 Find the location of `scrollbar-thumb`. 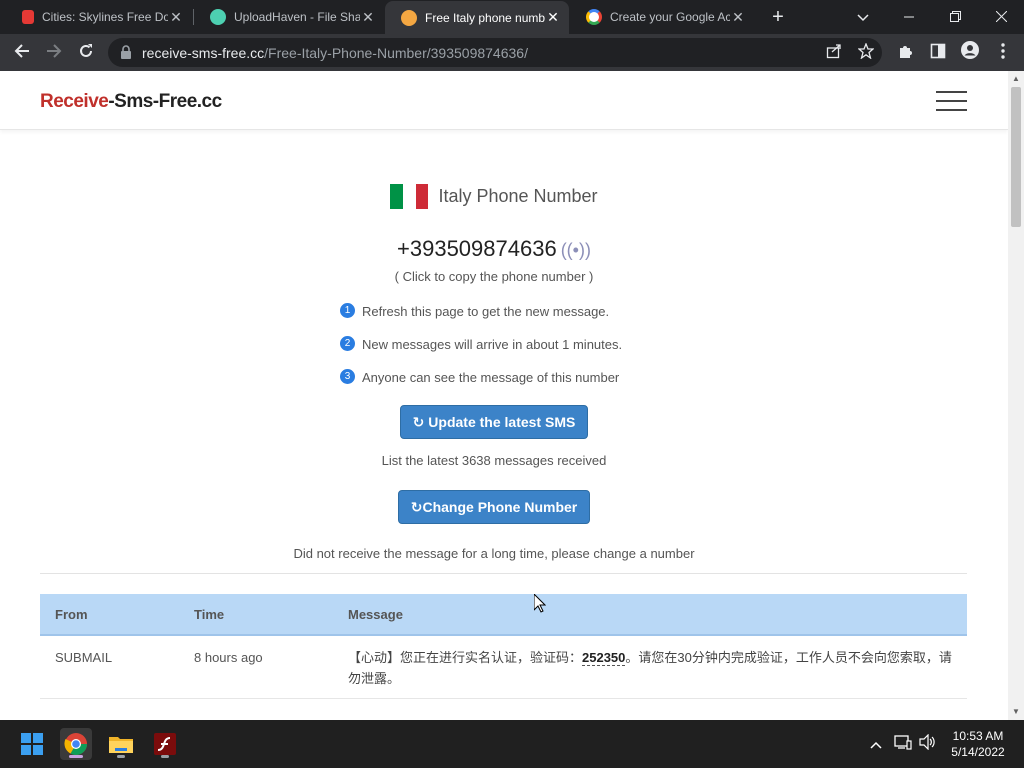

scrollbar-thumb is located at coordinates (1016, 157).